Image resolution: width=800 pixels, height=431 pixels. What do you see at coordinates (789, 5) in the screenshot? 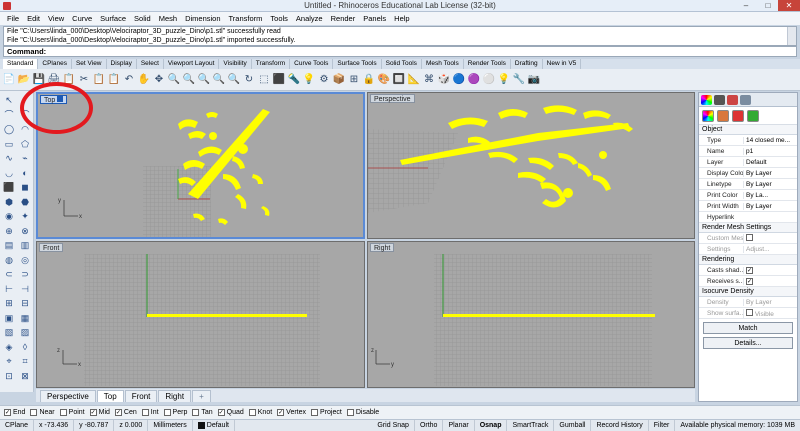
I see `close-button: ✕` at bounding box center [789, 5].